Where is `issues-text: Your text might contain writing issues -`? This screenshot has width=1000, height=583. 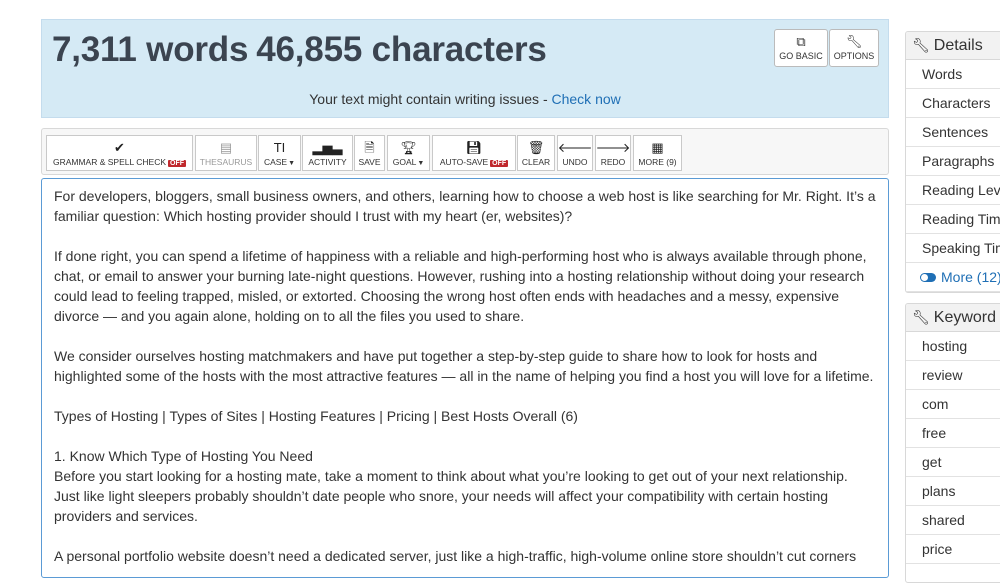 issues-text: Your text might contain writing issues - is located at coordinates (430, 99).